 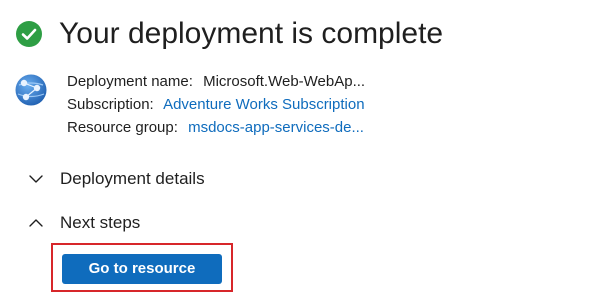 I want to click on title-row: Your deployment is complete, so click(x=229, y=34).